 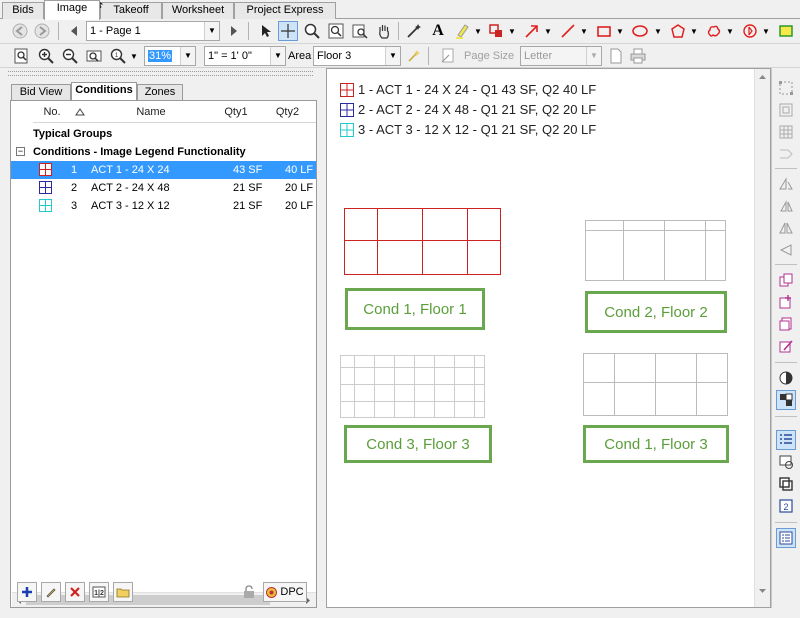 I want to click on edit-layer-icon, so click(x=786, y=346).